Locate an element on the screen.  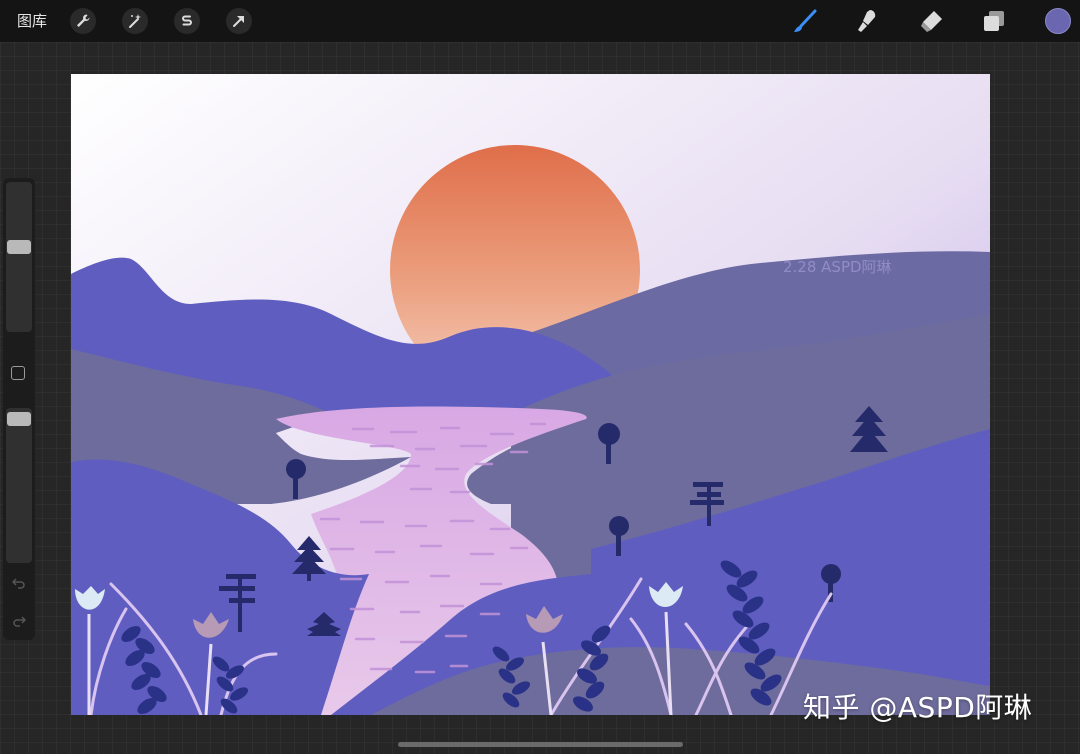
opacity-slider is located at coordinates (19, 485).